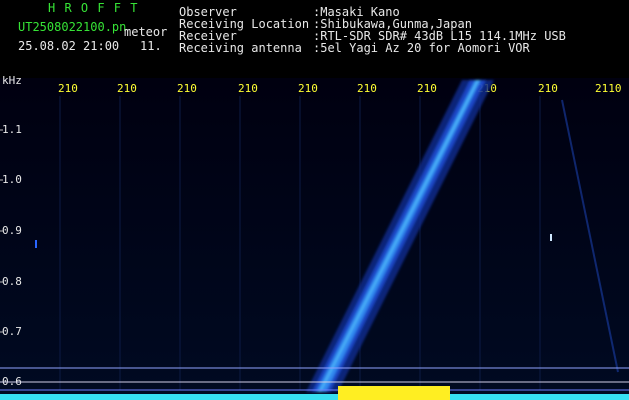 This screenshot has width=629, height=400. I want to click on y-tick-label: 1.0, so click(12, 179).